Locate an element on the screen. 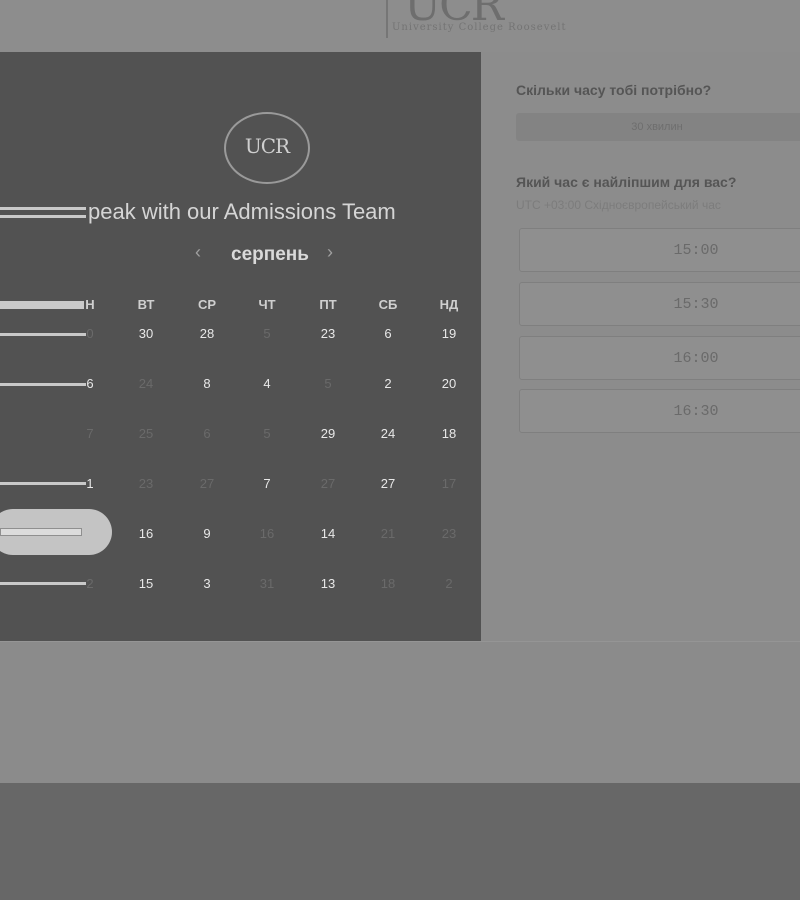  college-logo: UCR University College Roosevelt is located at coordinates (485, 20).